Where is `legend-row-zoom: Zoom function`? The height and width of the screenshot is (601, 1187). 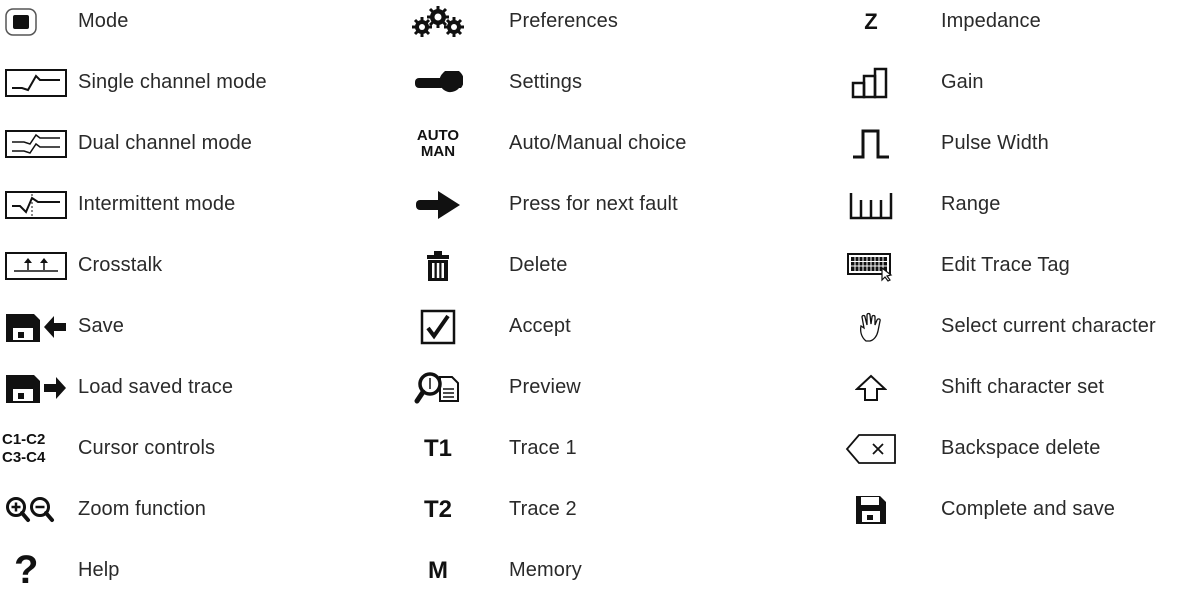 legend-row-zoom: Zoom function is located at coordinates (133, 509).